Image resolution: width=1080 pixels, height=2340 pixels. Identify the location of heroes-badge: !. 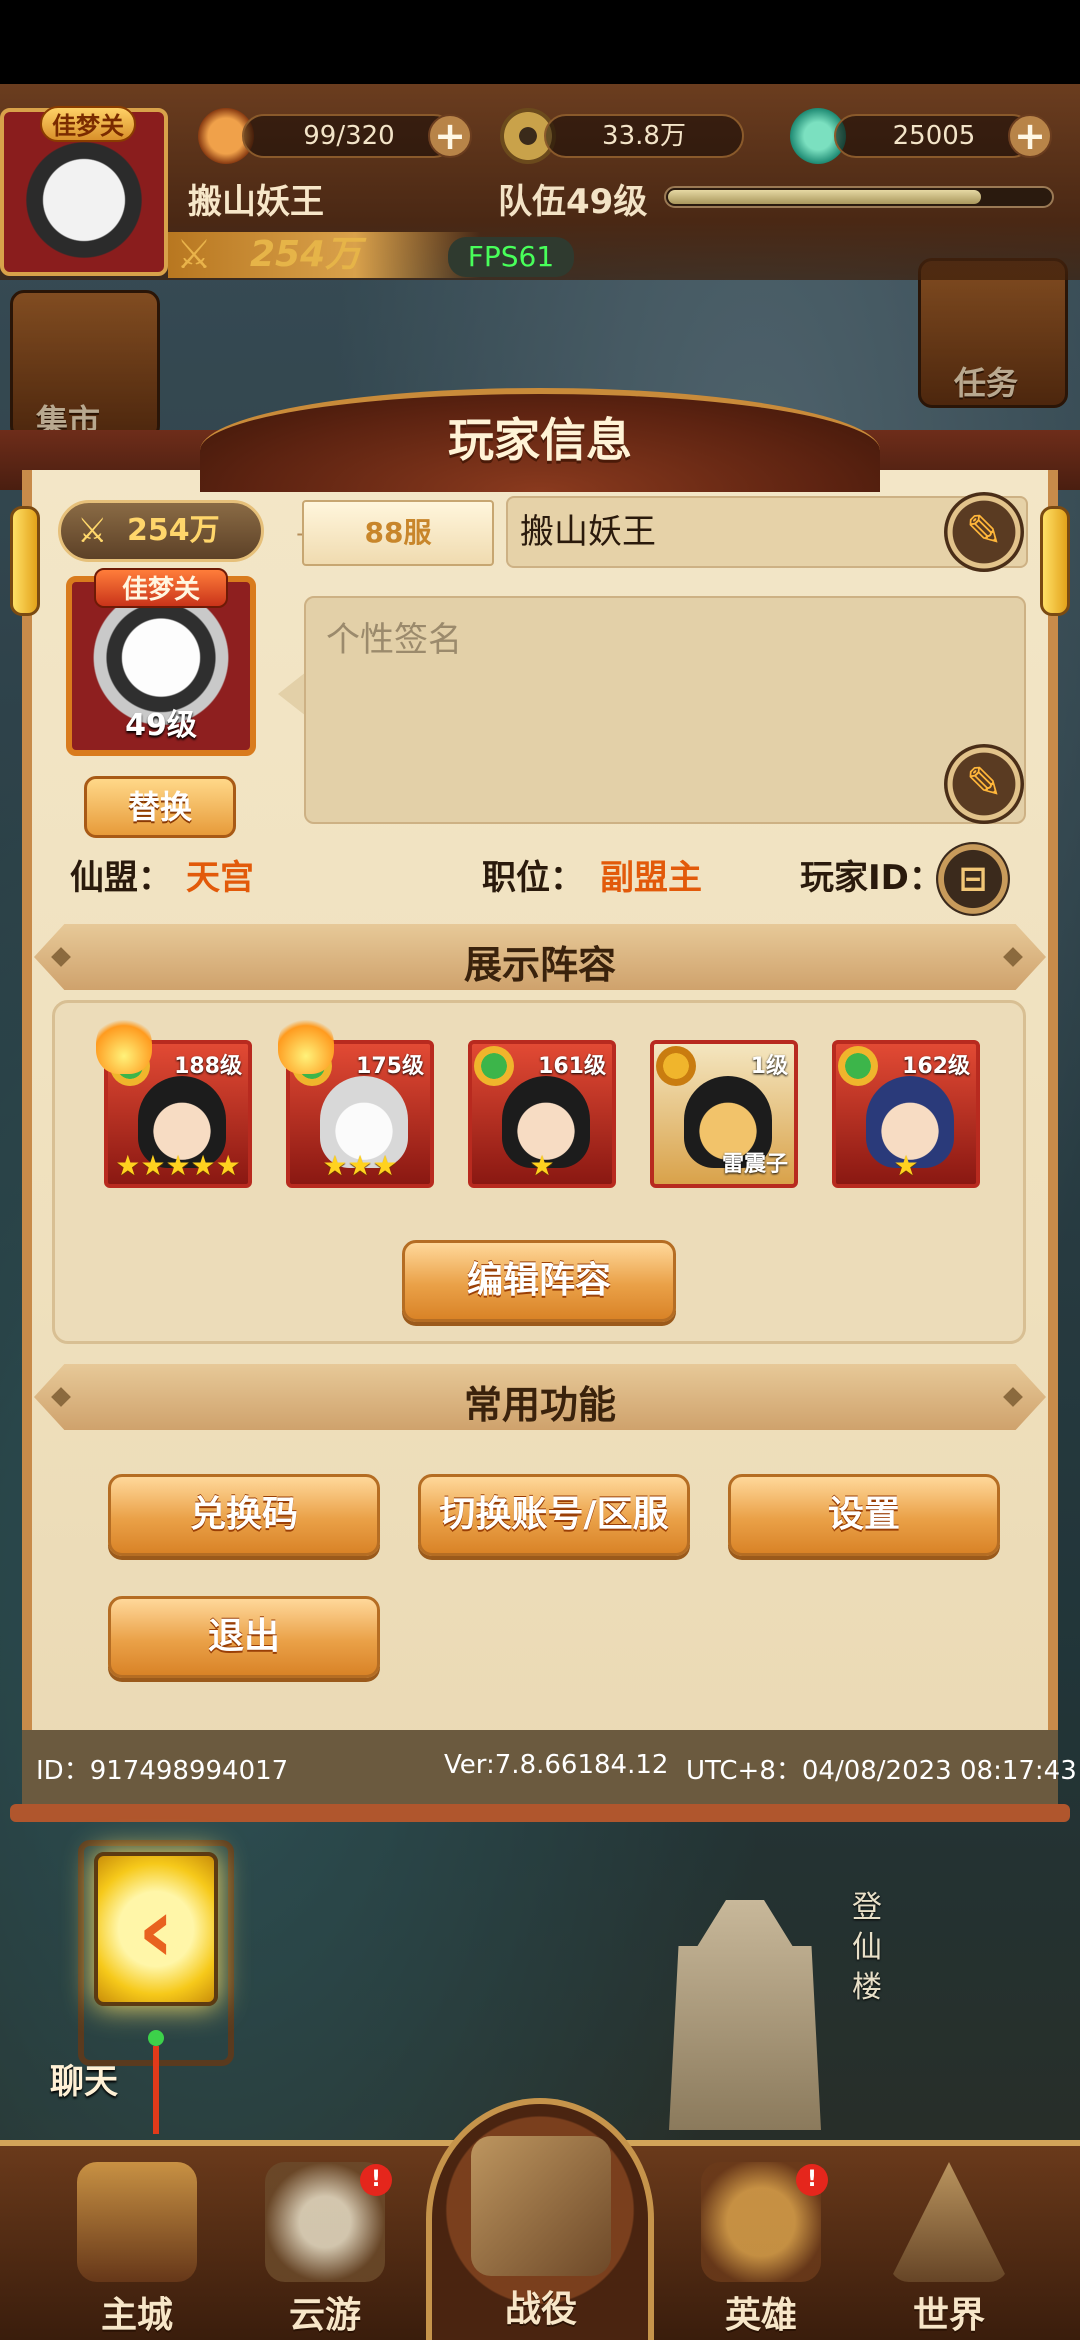
(812, 2180).